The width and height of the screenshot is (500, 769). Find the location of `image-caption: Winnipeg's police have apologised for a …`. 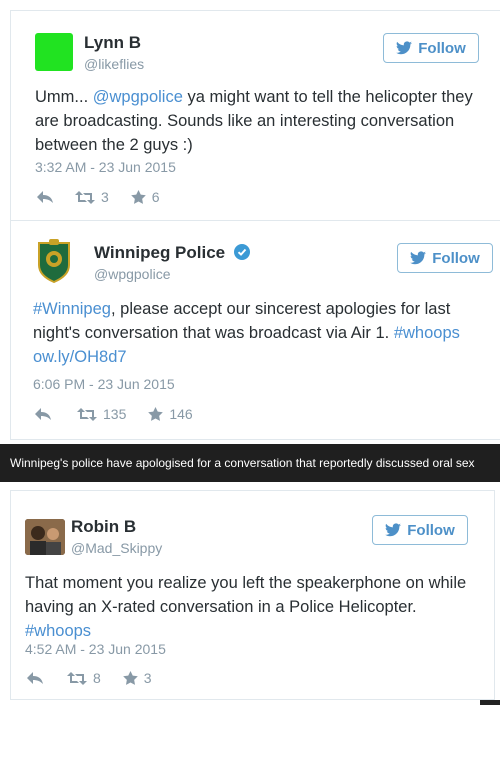

image-caption: Winnipeg's police have apologised for a … is located at coordinates (250, 463).